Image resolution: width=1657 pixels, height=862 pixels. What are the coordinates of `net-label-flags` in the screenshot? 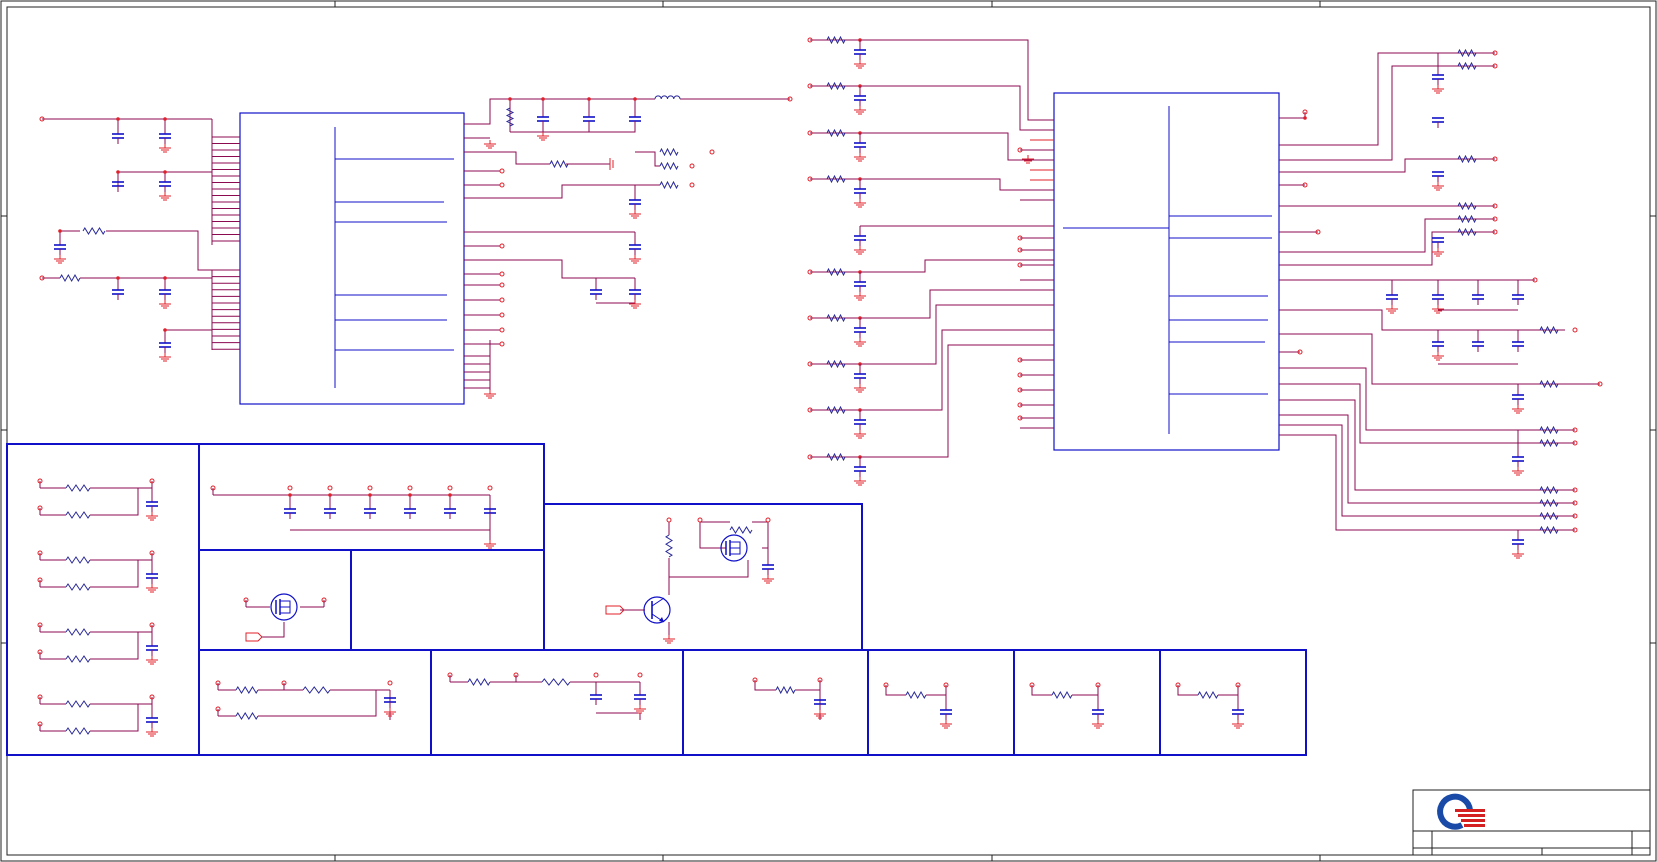 It's located at (435, 623).